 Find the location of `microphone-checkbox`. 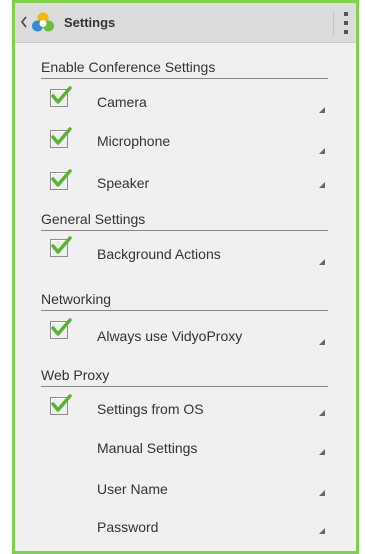

microphone-checkbox is located at coordinates (61, 137).